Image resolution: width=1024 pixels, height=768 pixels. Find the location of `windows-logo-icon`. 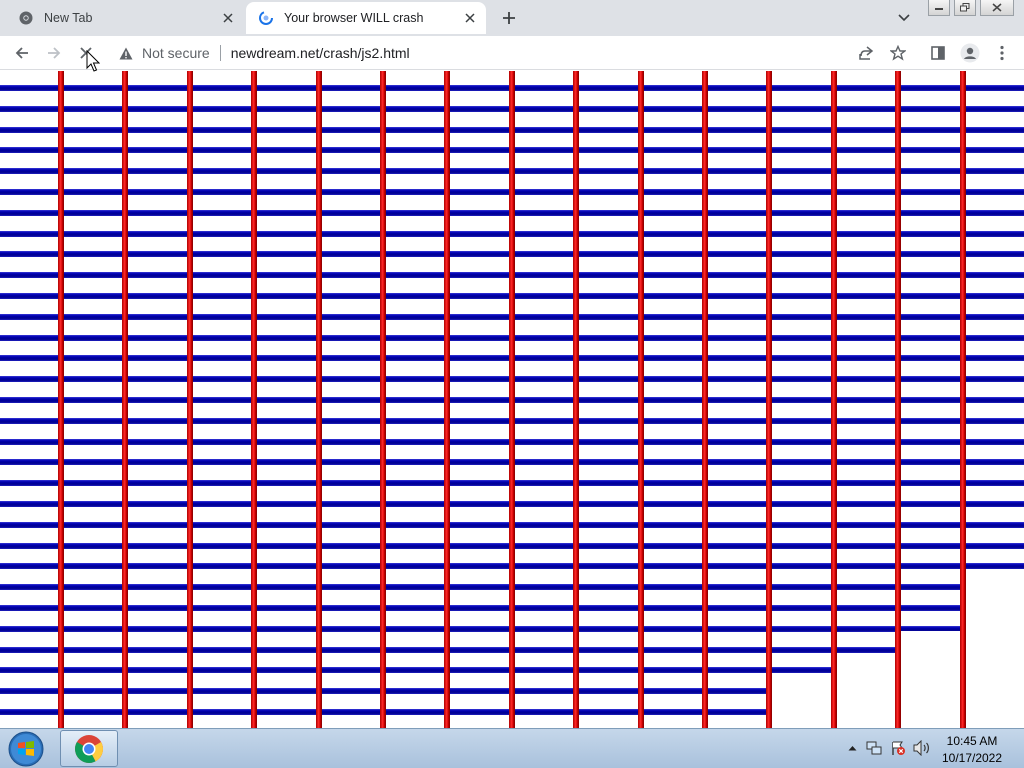

windows-logo-icon is located at coordinates (26, 749).